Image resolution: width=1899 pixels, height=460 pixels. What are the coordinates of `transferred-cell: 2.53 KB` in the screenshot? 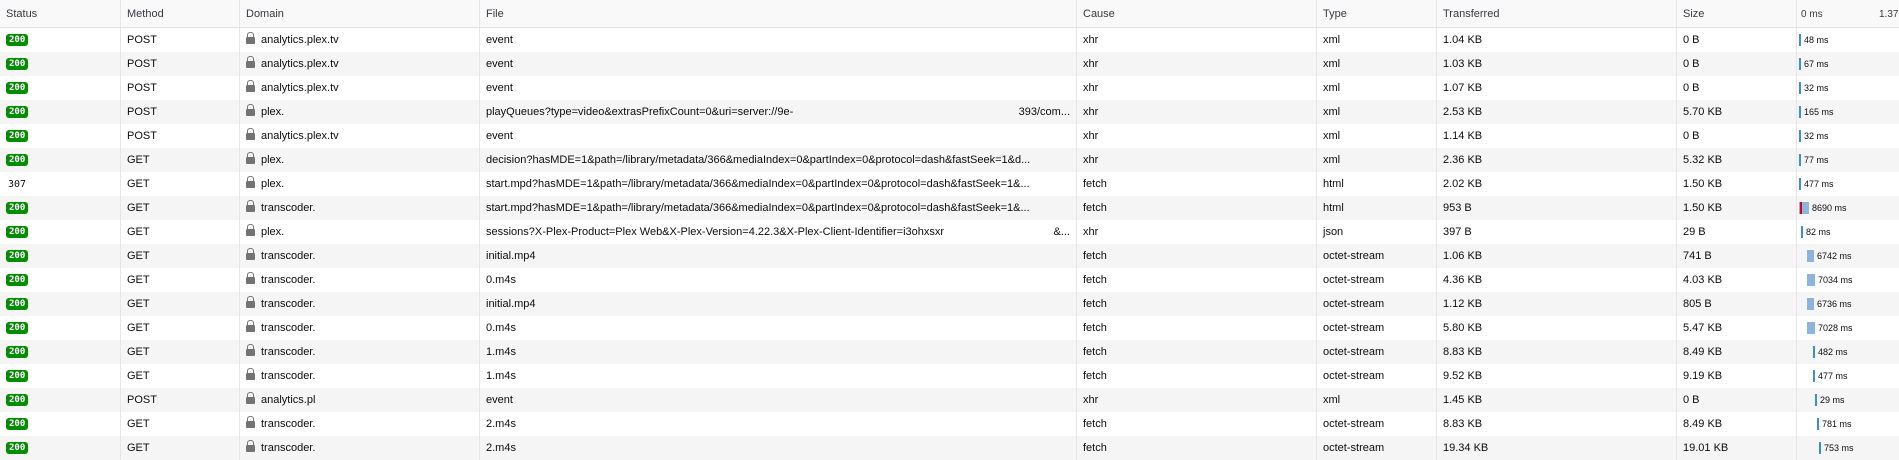 It's located at (1557, 112).